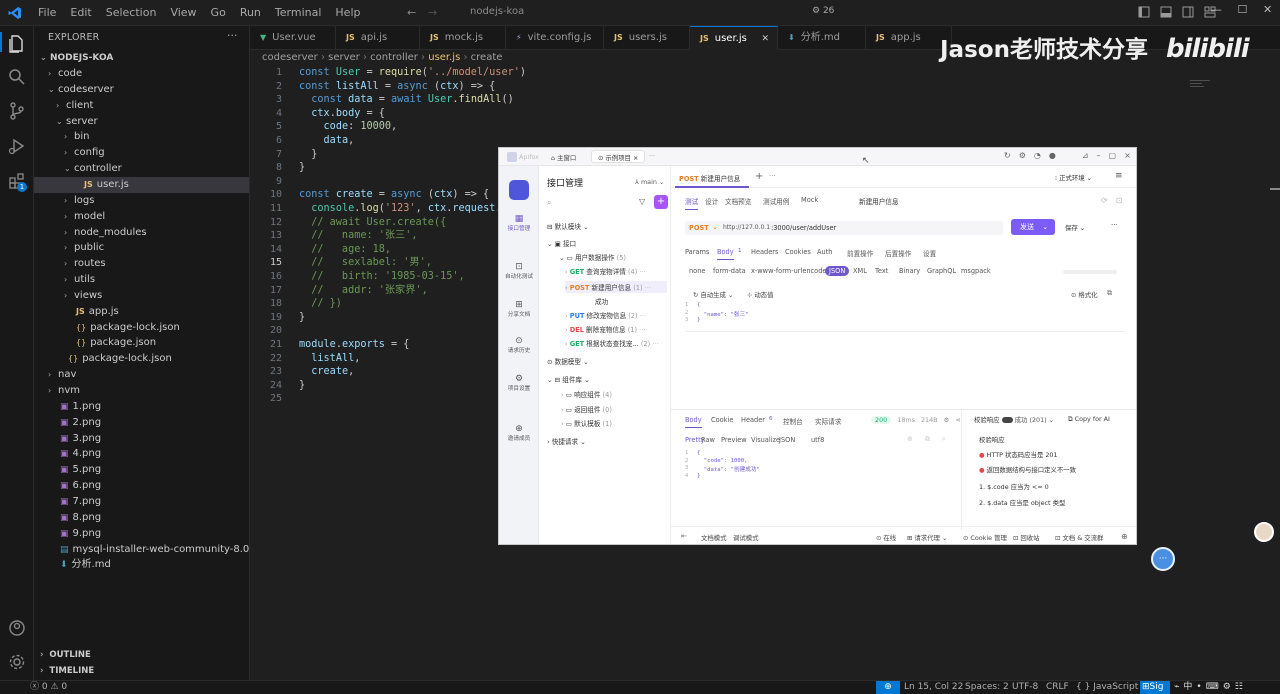  What do you see at coordinates (381, 277) in the screenshot?
I see `code-line: // birth: '1985-03-15',` at bounding box center [381, 277].